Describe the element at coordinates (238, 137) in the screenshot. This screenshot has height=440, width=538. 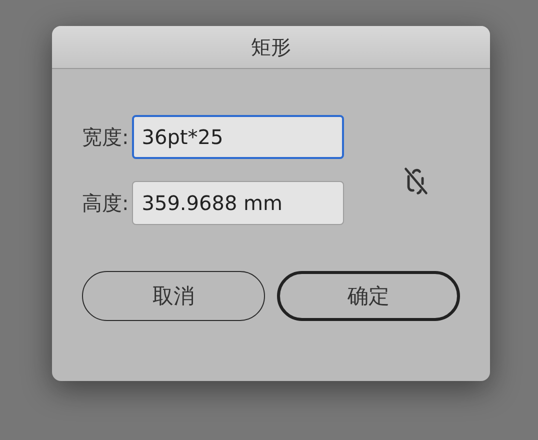
I see `input-field: 36pt*25` at that location.